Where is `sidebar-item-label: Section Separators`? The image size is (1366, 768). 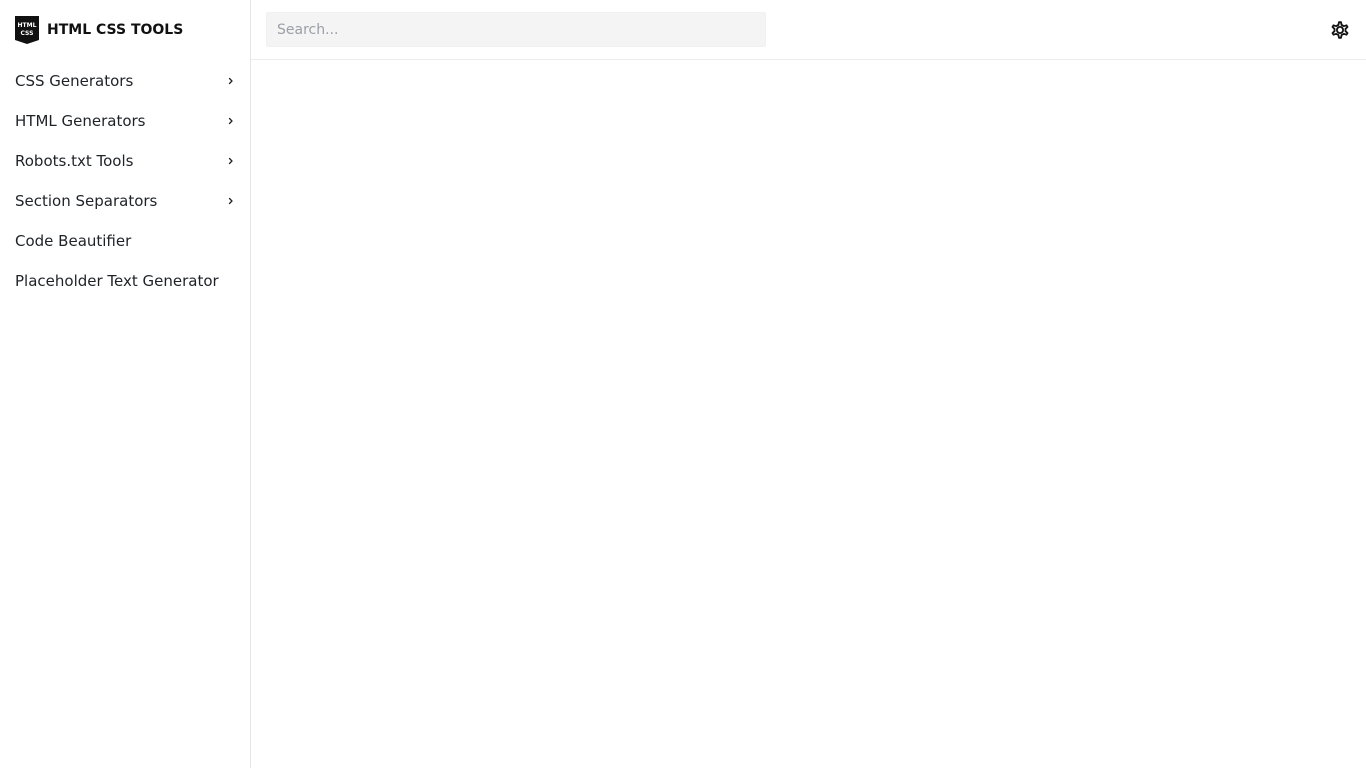
sidebar-item-label: Section Separators is located at coordinates (86, 201).